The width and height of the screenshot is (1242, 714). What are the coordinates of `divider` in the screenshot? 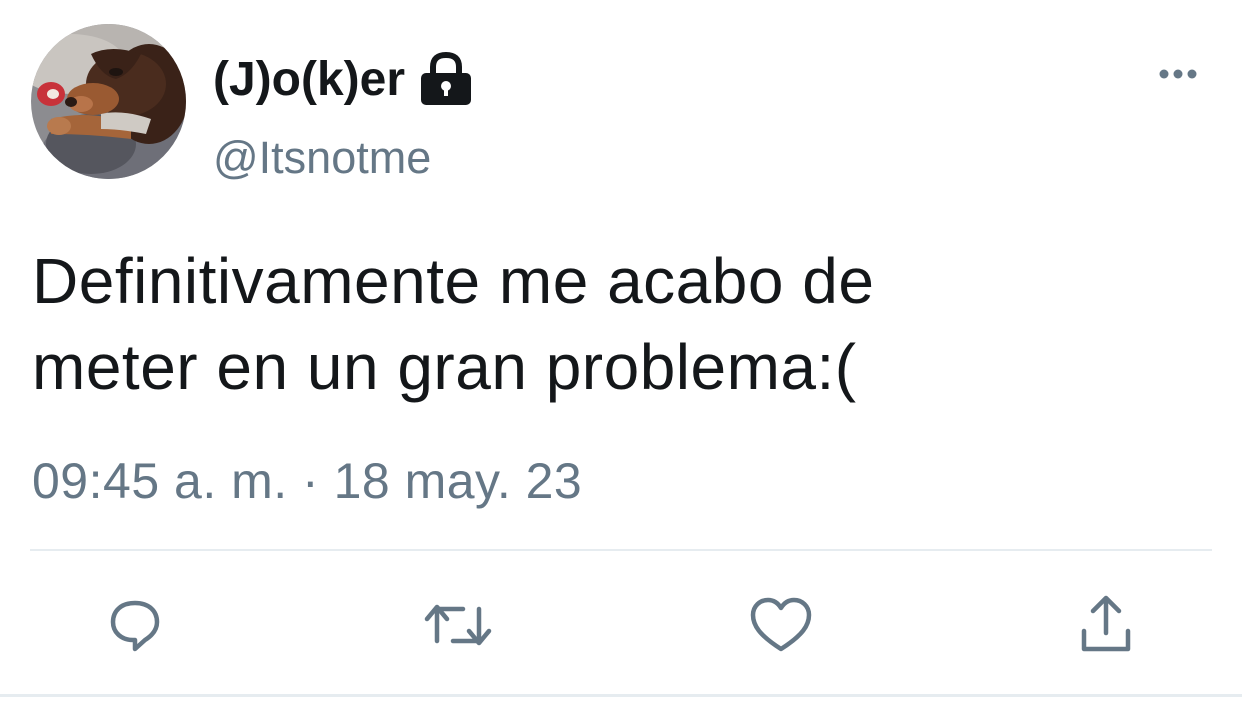 It's located at (621, 550).